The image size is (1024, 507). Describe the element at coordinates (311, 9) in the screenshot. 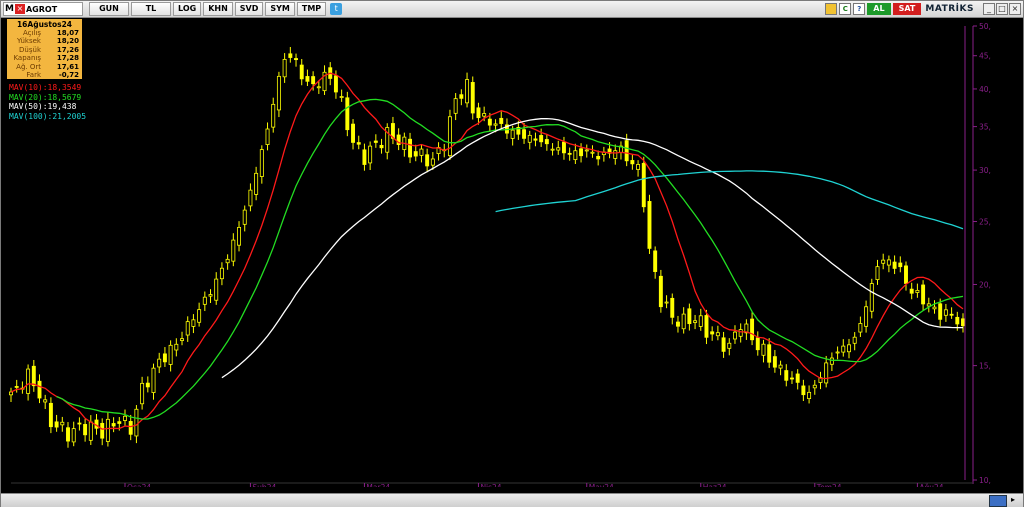

I see `tmp-button: TMP` at that location.